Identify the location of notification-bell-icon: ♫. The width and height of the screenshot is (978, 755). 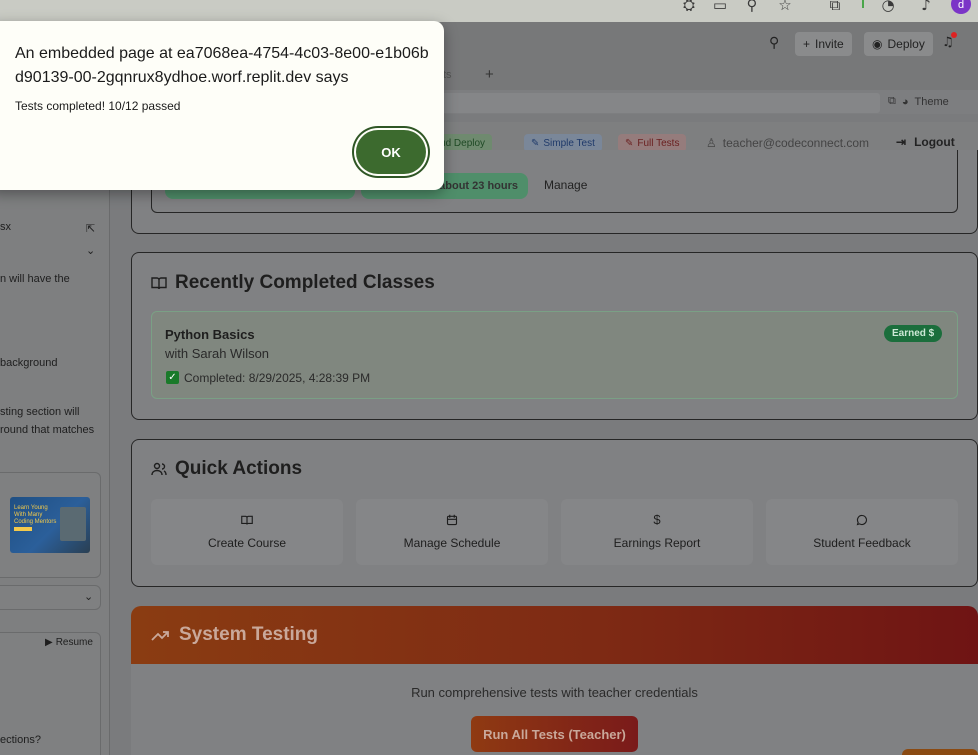
(949, 41).